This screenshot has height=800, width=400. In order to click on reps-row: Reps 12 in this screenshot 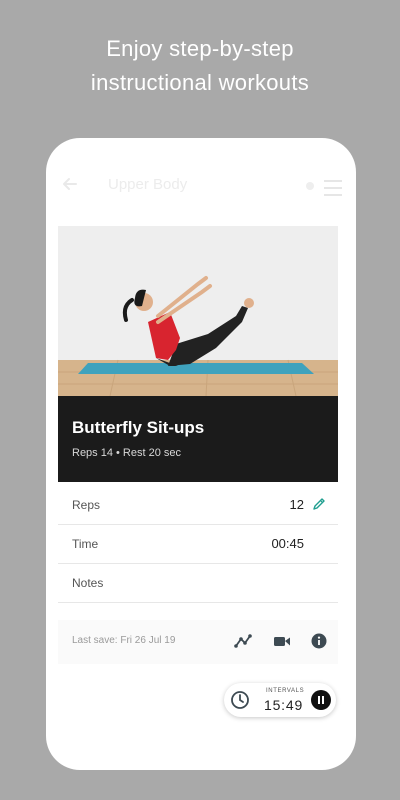, I will do `click(198, 505)`.